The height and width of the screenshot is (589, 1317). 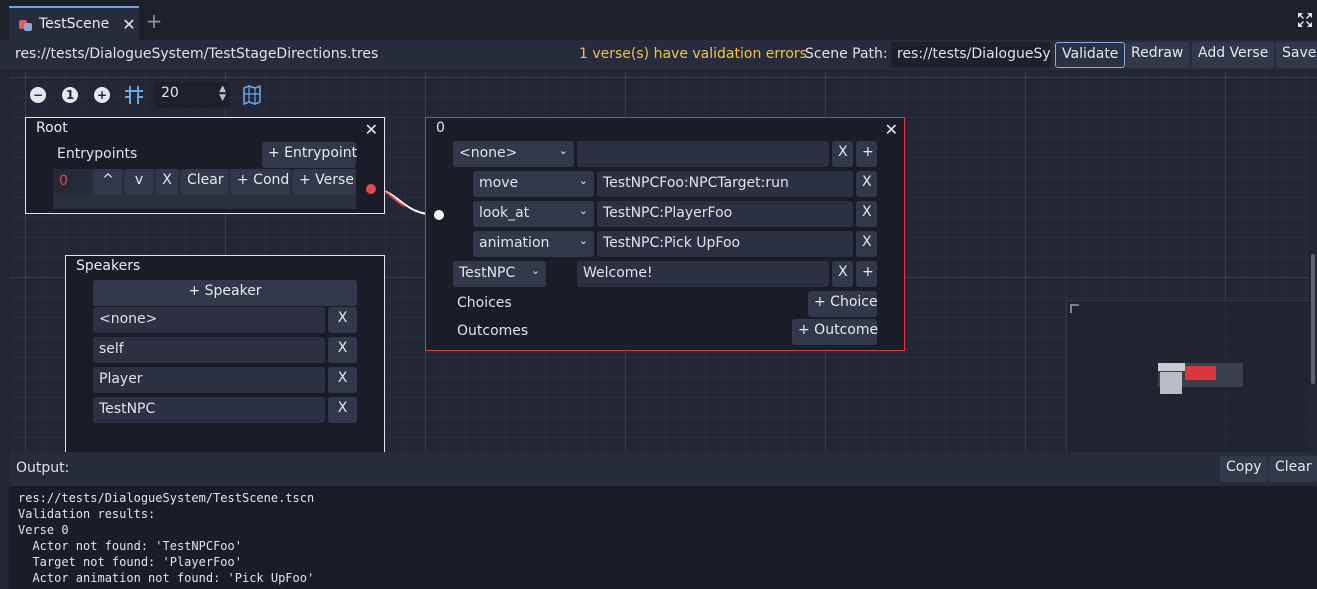 I want to click on direction-type-value: animation, so click(x=514, y=243).